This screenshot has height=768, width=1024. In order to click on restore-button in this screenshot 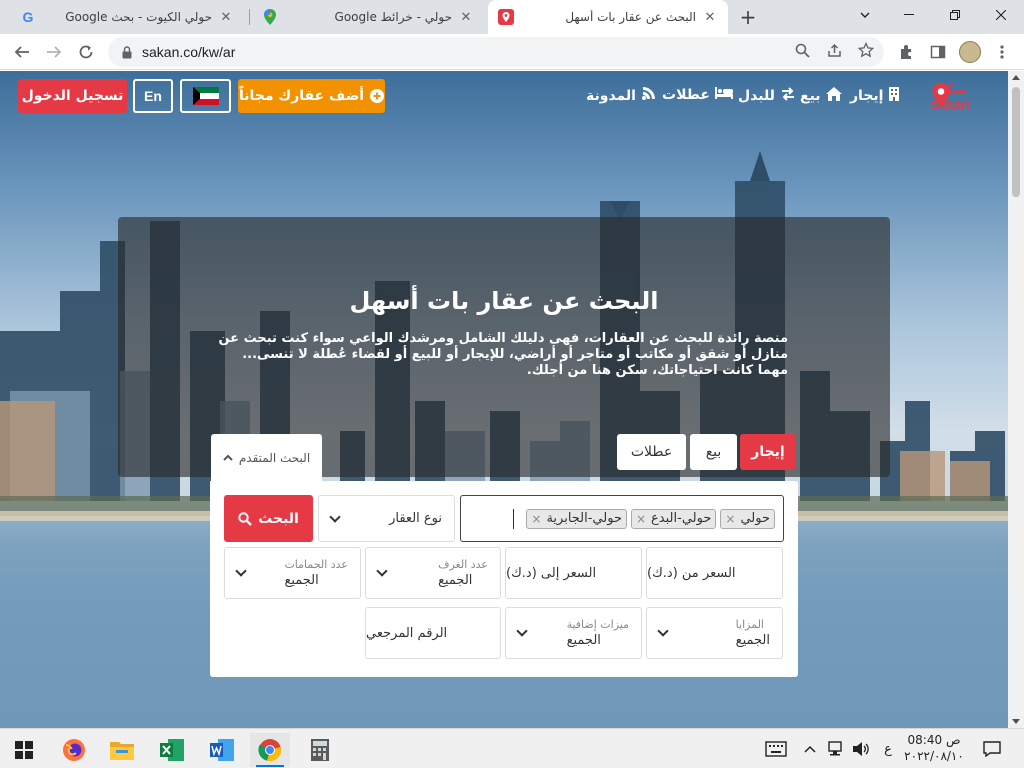, I will do `click(955, 15)`.